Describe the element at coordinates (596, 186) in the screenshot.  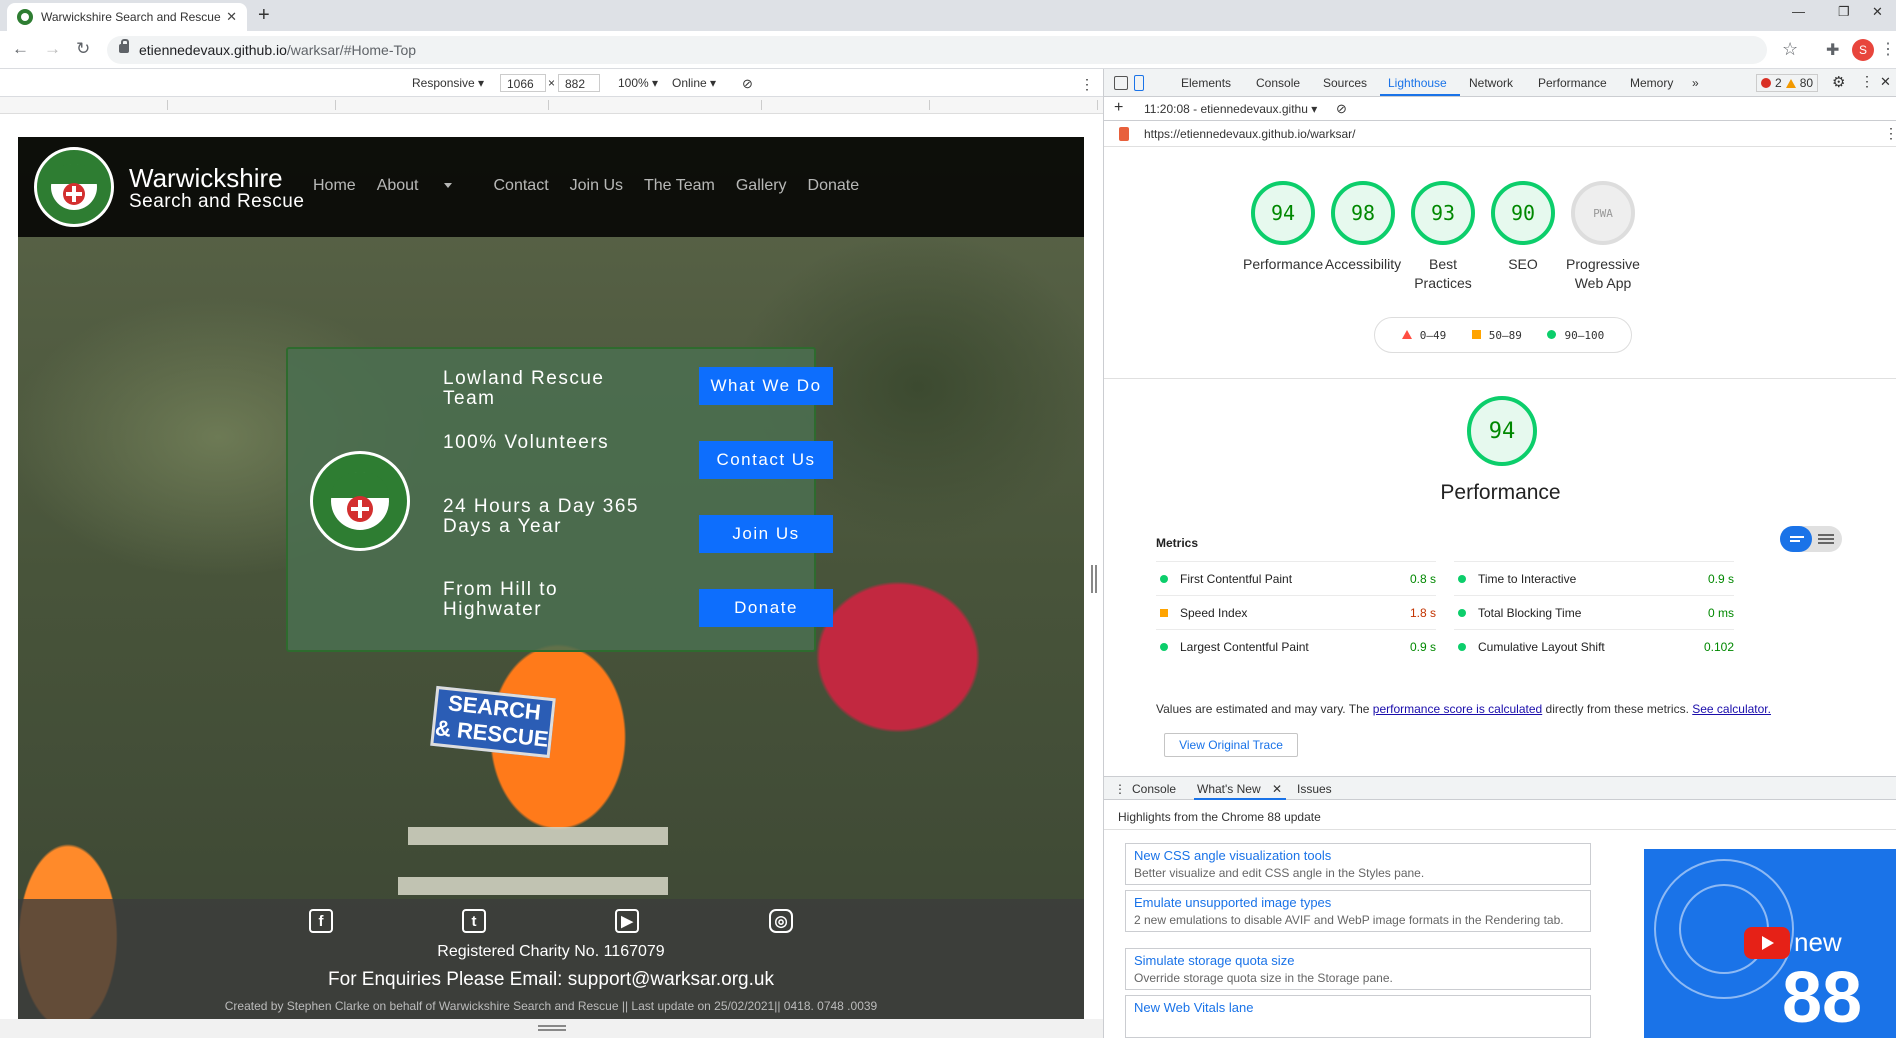
I see `nav-join-us: Join Us` at that location.